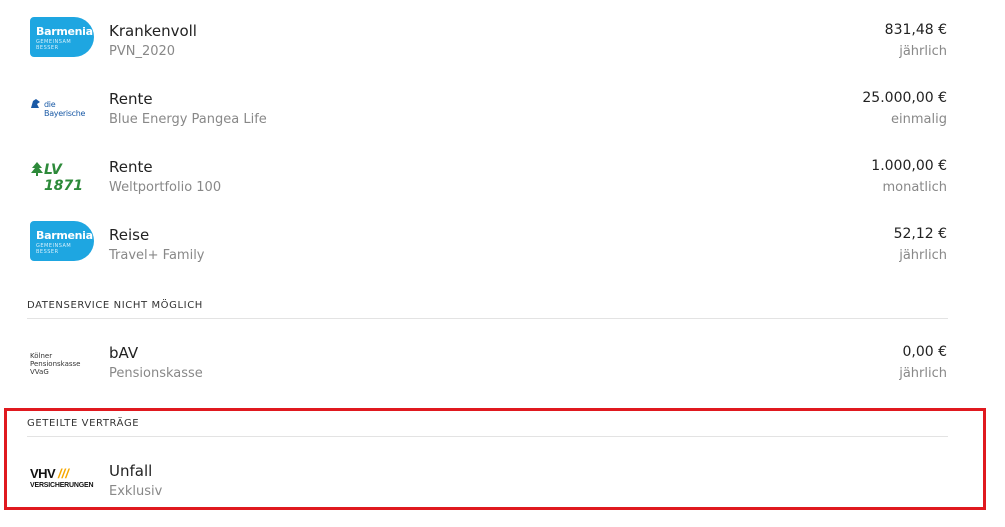  Describe the element at coordinates (124, 353) in the screenshot. I see `contract-title: bAV` at that location.